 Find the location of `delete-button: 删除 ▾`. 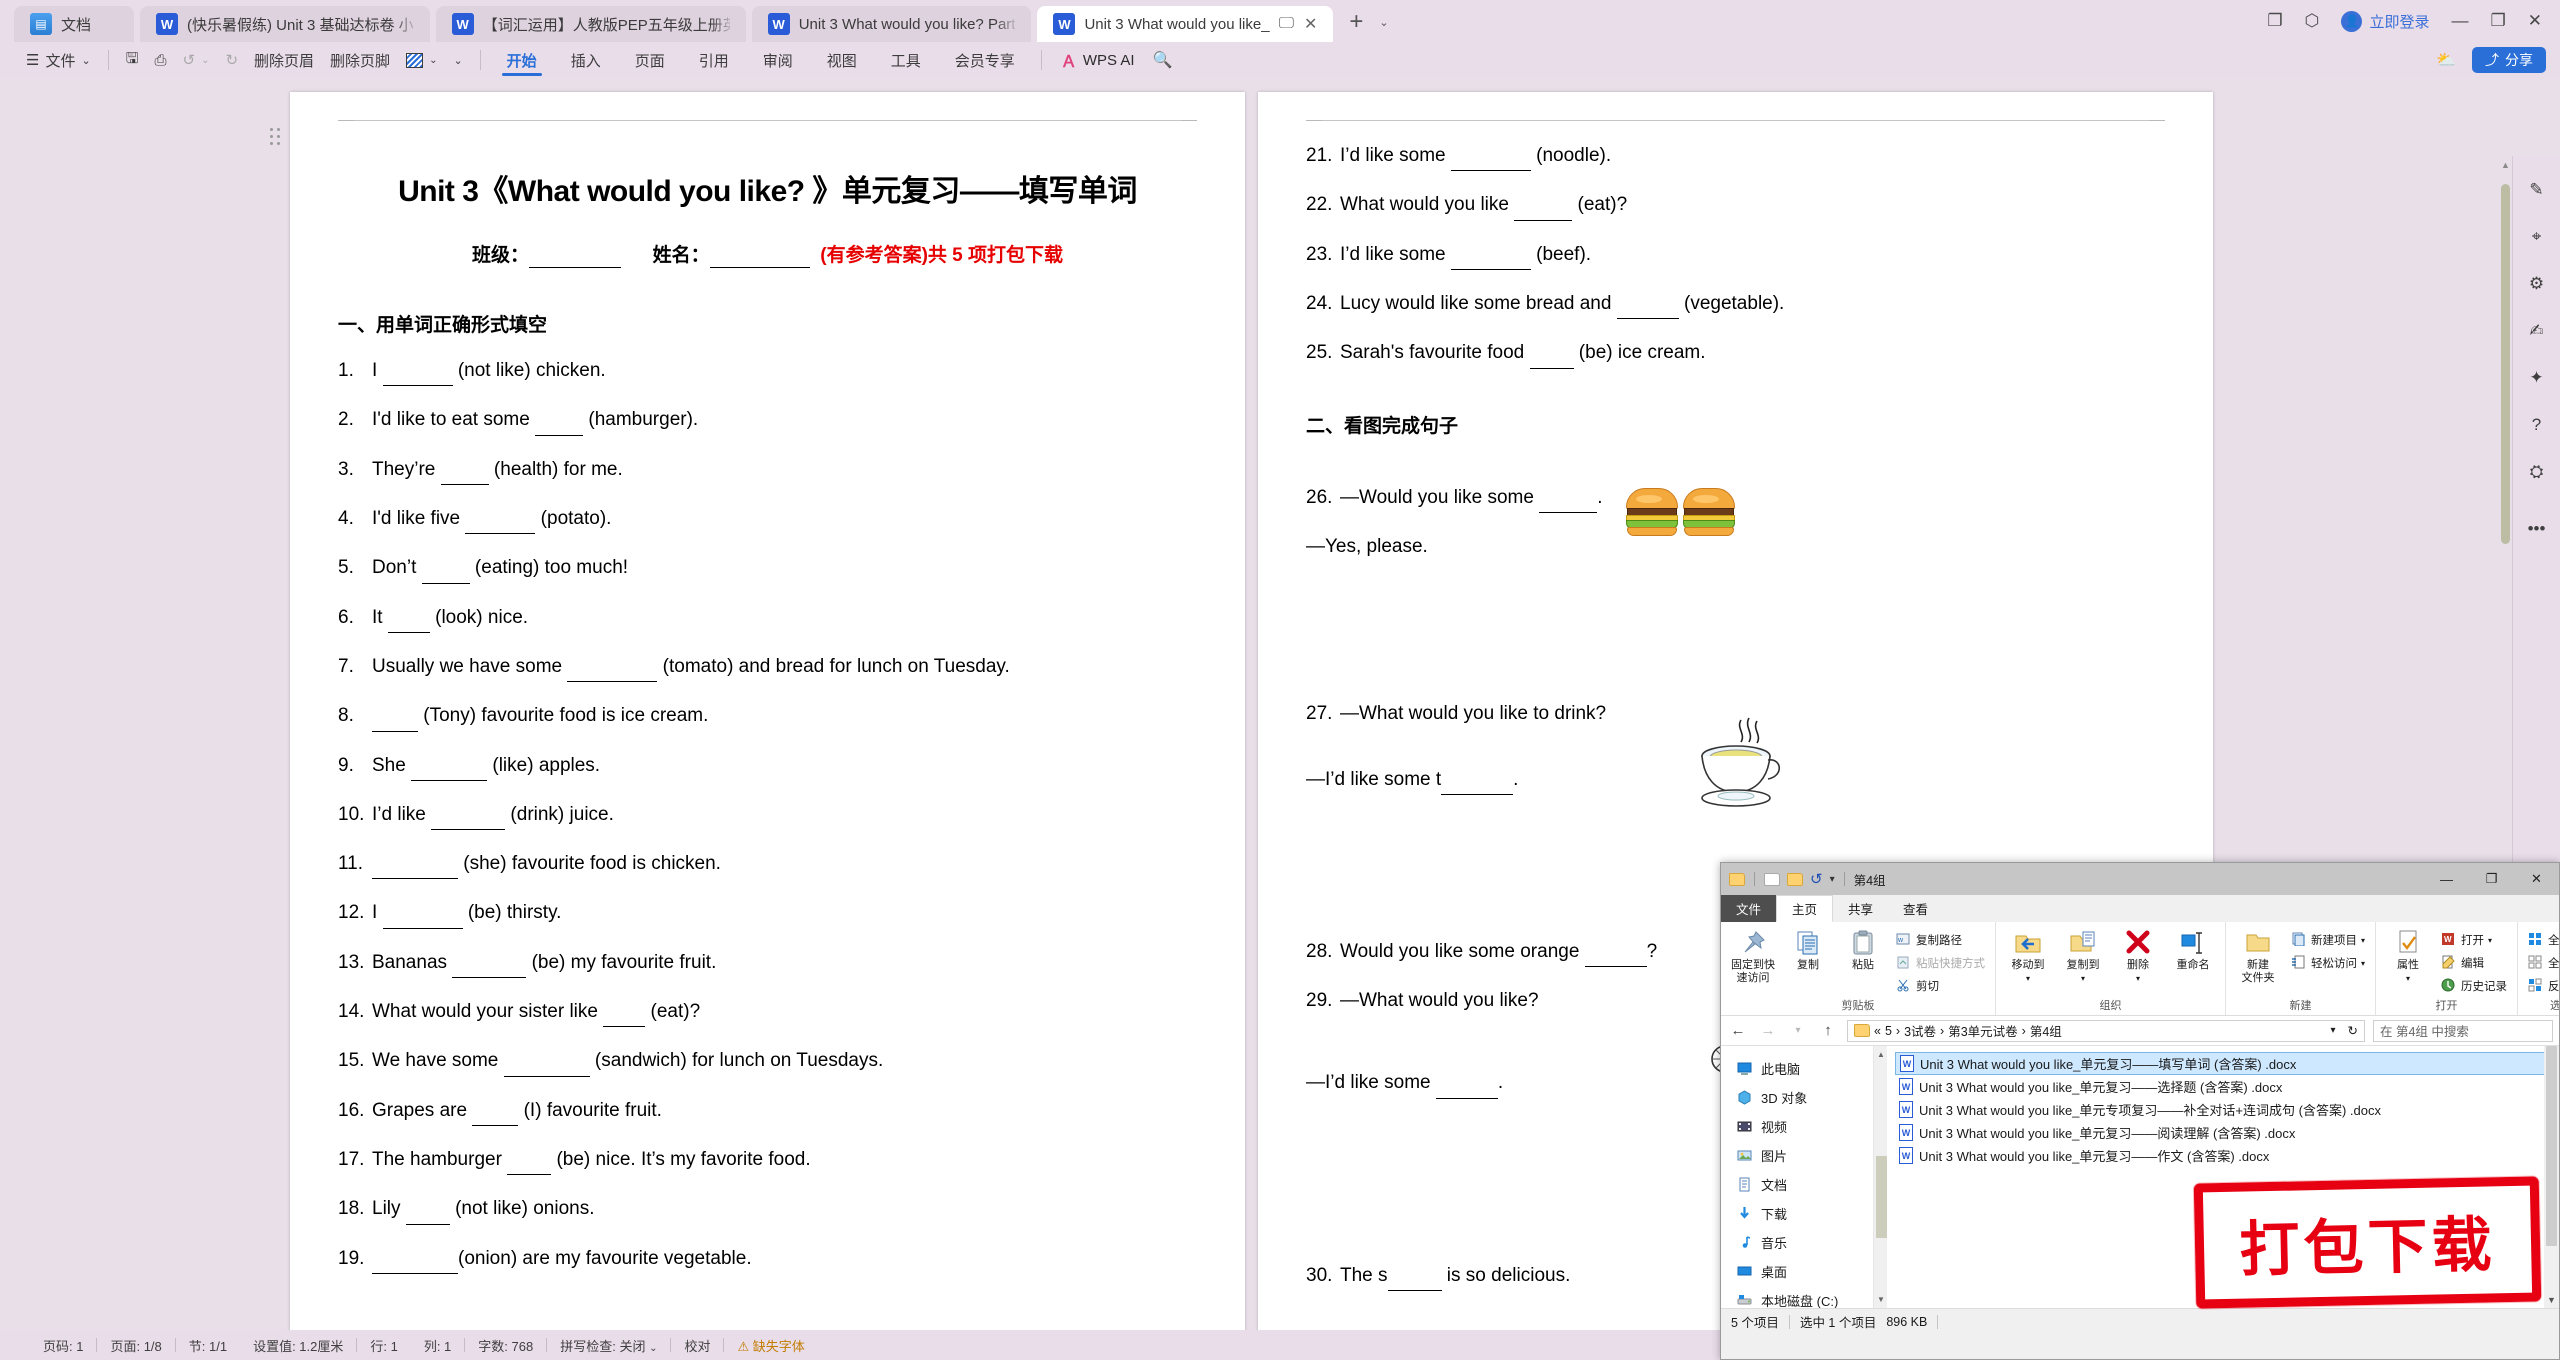

delete-button: 删除 ▾ is located at coordinates (2138, 954).